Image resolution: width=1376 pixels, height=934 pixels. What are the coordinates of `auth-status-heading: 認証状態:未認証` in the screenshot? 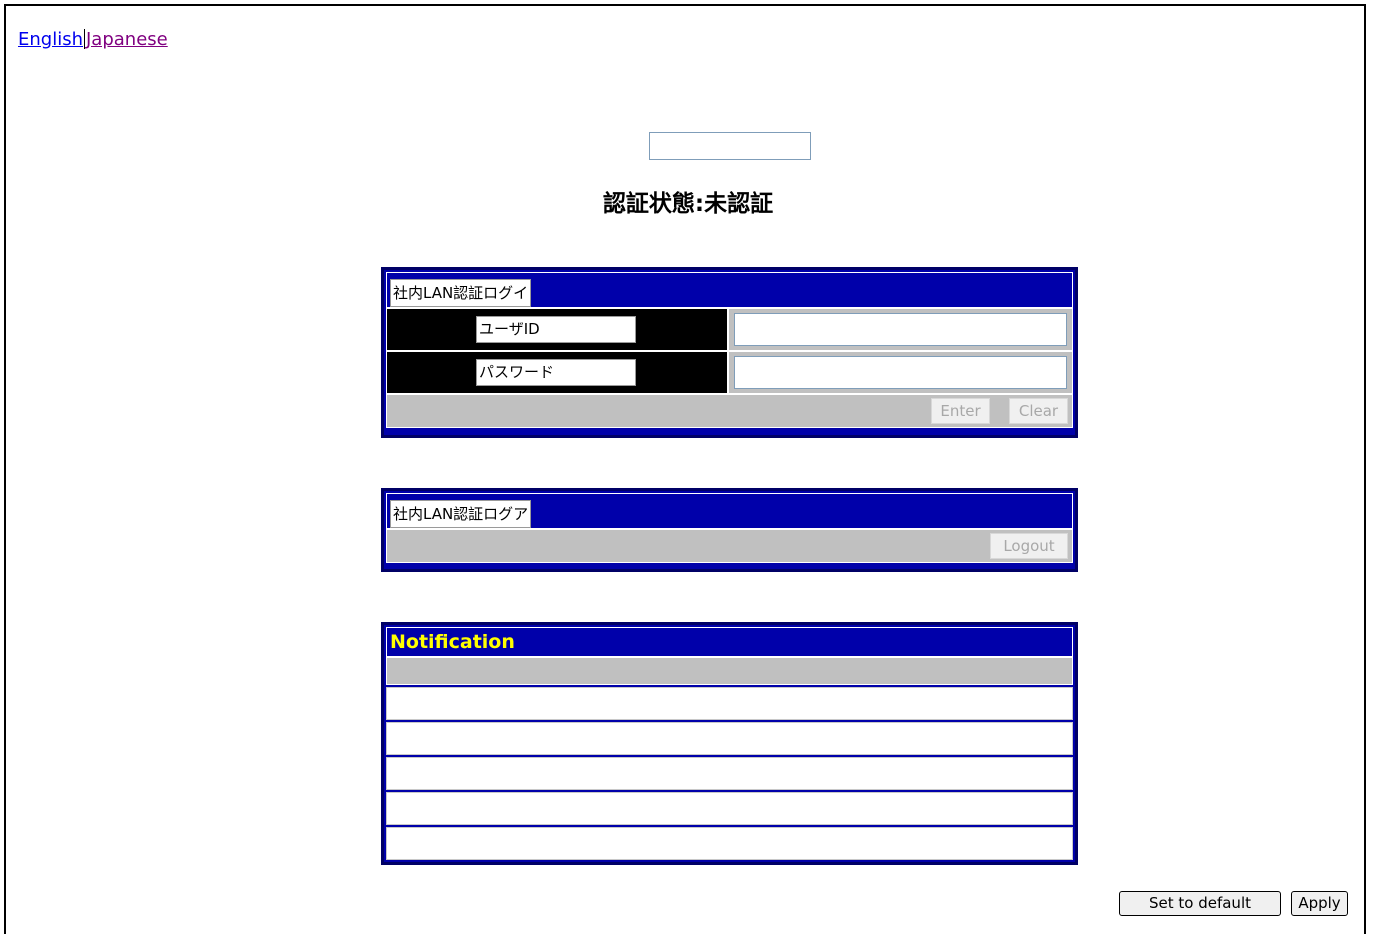 It's located at (688, 204).